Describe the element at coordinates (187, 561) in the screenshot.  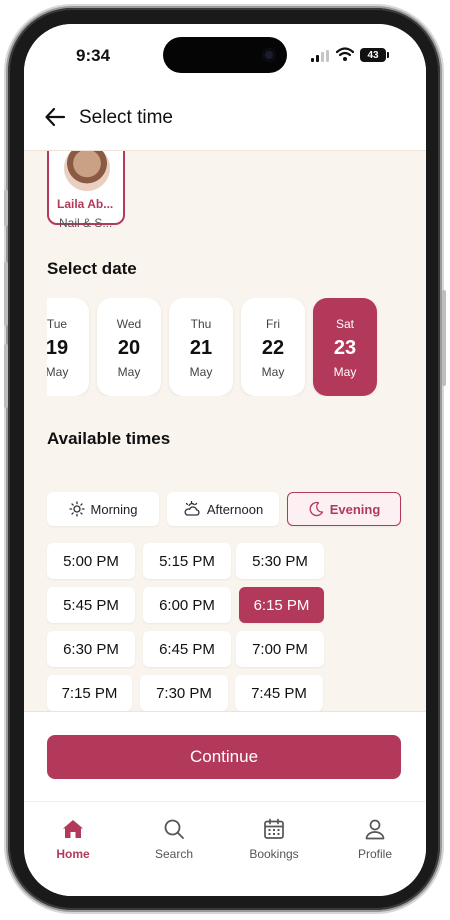
I see `time-slot: 5:15 PM` at that location.